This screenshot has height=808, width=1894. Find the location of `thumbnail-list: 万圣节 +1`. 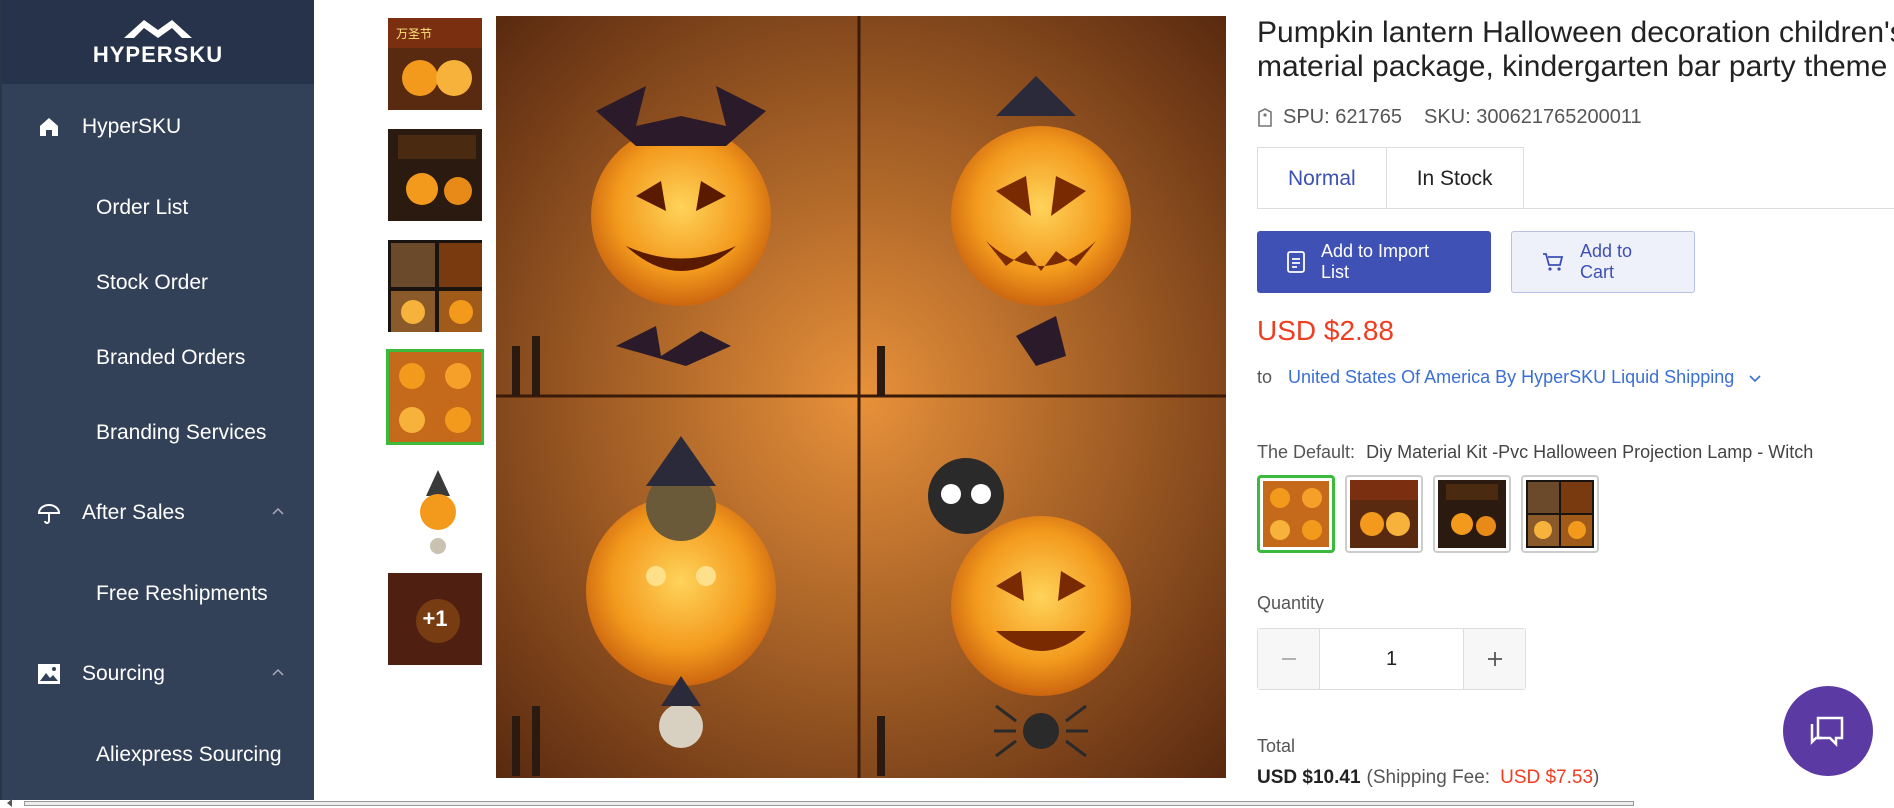

thumbnail-list: 万圣节 +1 is located at coordinates (435, 349).